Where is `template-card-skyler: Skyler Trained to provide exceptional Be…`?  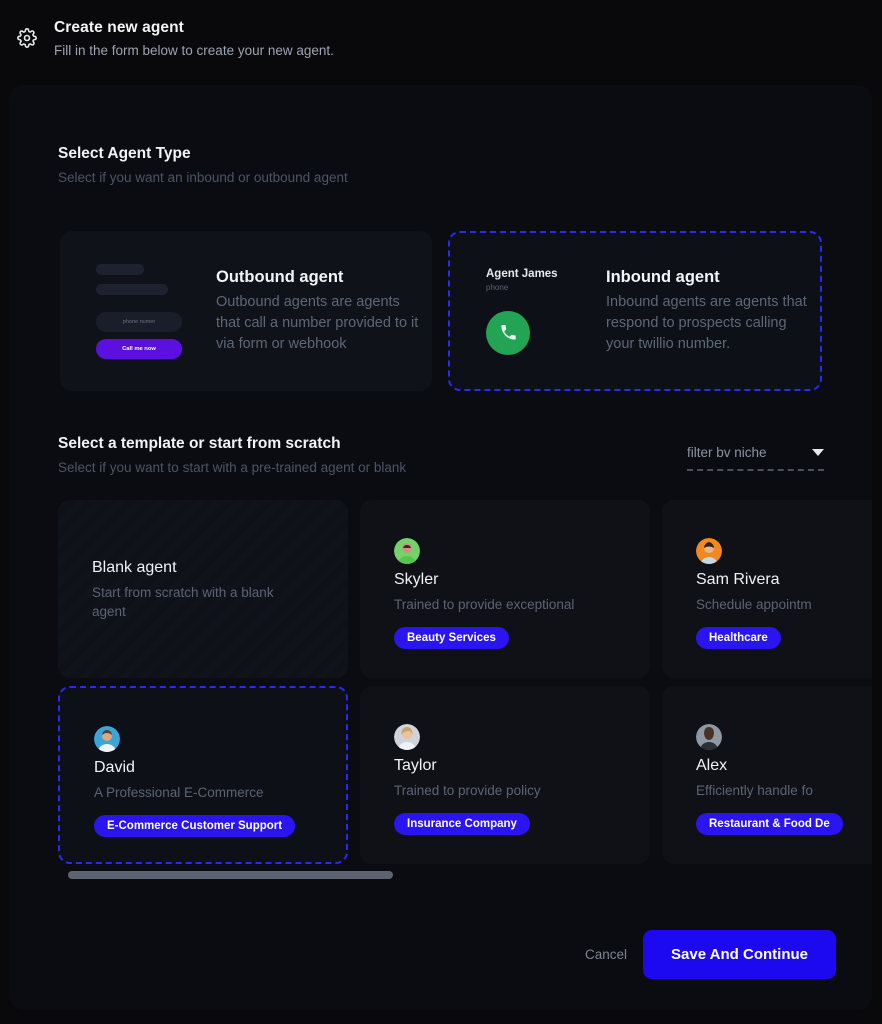
template-card-skyler: Skyler Trained to provide exceptional Be… is located at coordinates (505, 589).